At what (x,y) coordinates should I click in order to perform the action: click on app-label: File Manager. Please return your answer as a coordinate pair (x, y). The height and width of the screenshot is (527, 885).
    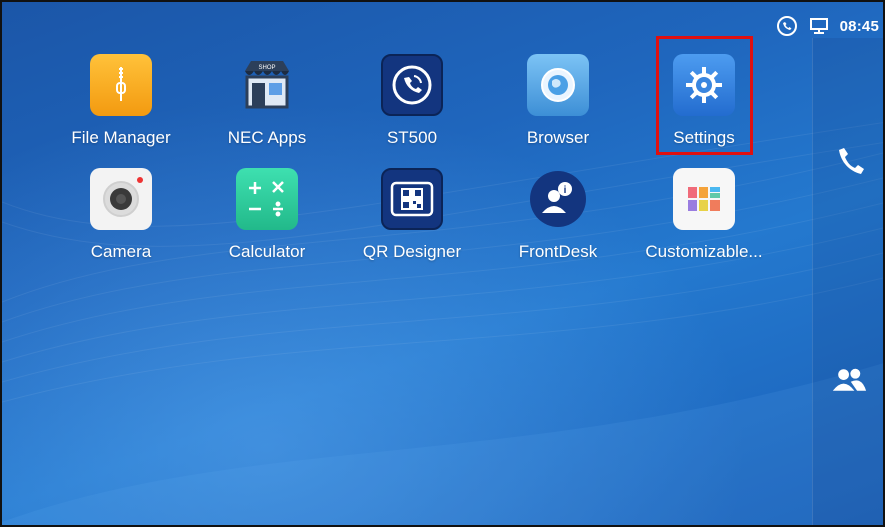
    Looking at the image, I should click on (121, 137).